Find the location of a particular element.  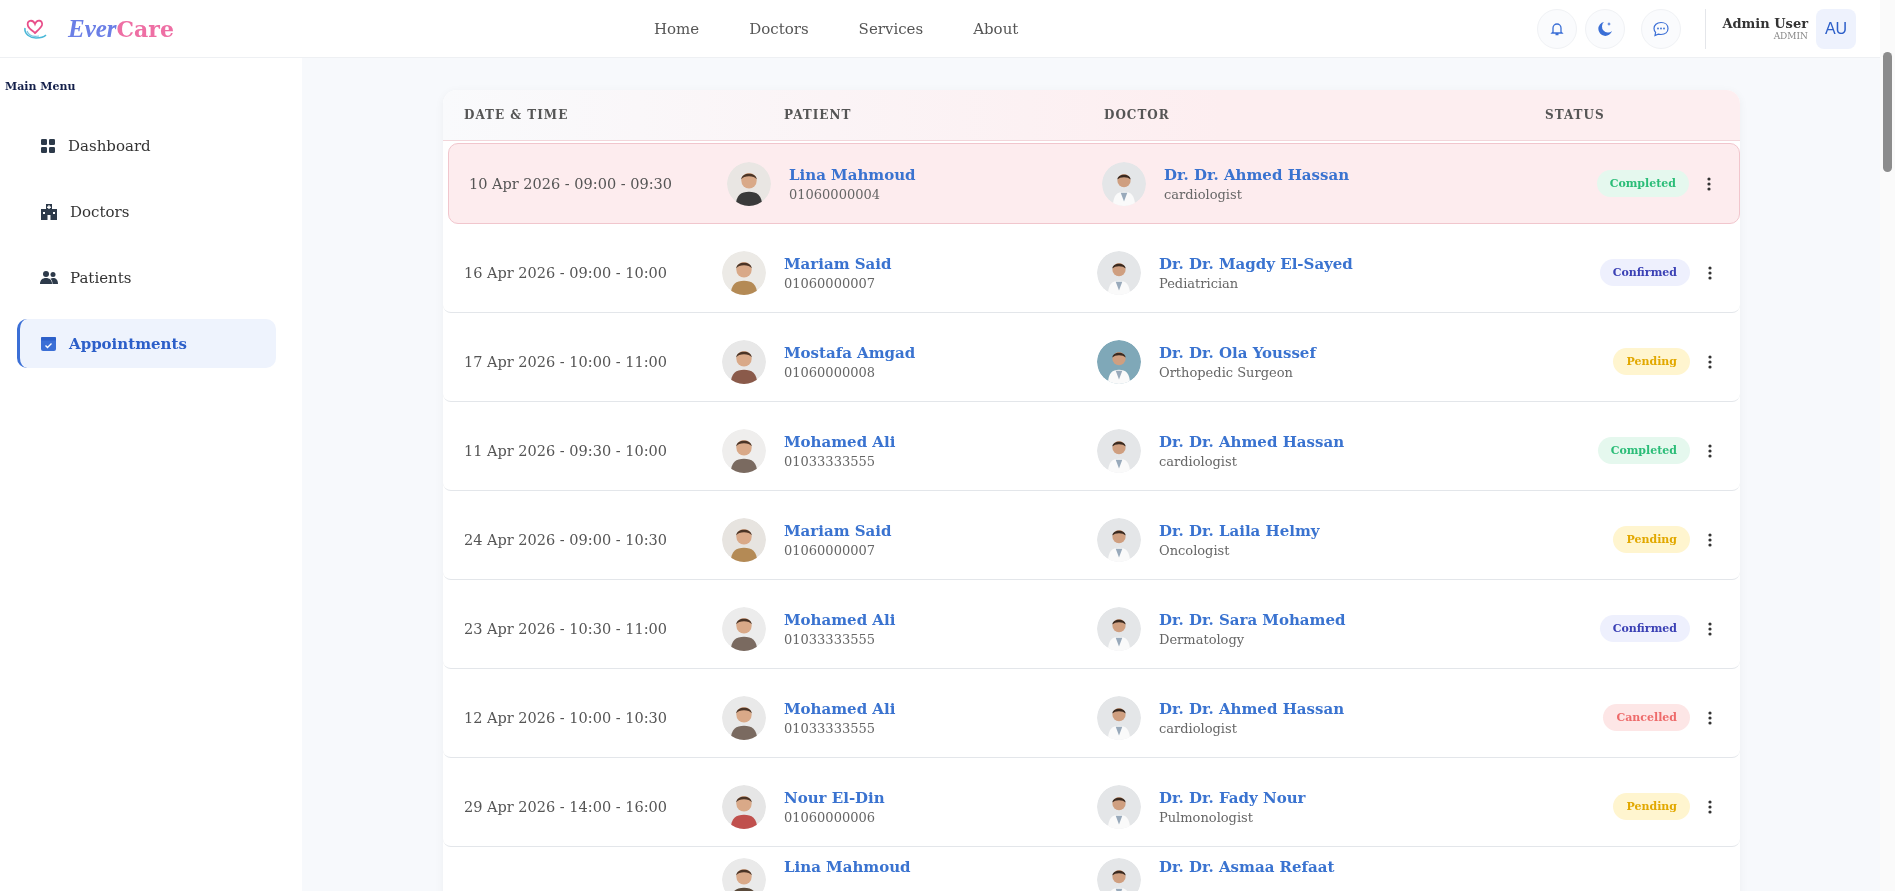

doctor-name: Dr. Dr. Laila Helmy is located at coordinates (1239, 530).